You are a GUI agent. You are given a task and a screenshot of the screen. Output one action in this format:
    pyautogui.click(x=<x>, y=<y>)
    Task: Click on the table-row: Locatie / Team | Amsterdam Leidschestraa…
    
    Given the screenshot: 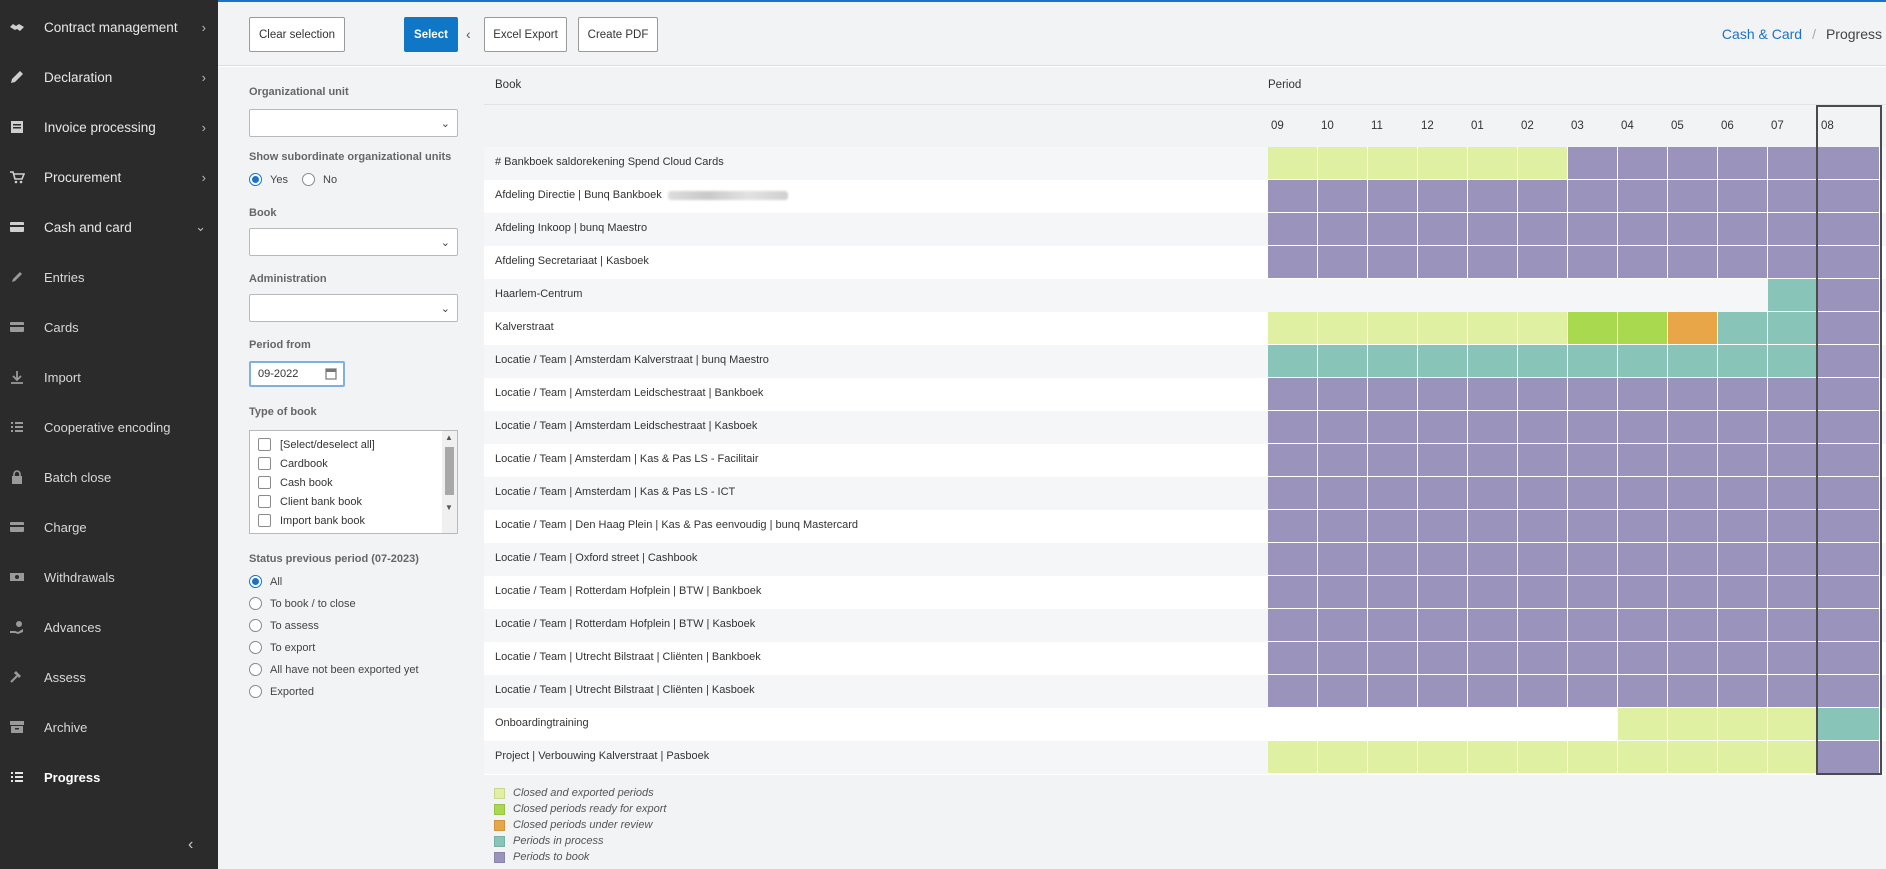 What is the action you would take?
    pyautogui.click(x=1185, y=394)
    